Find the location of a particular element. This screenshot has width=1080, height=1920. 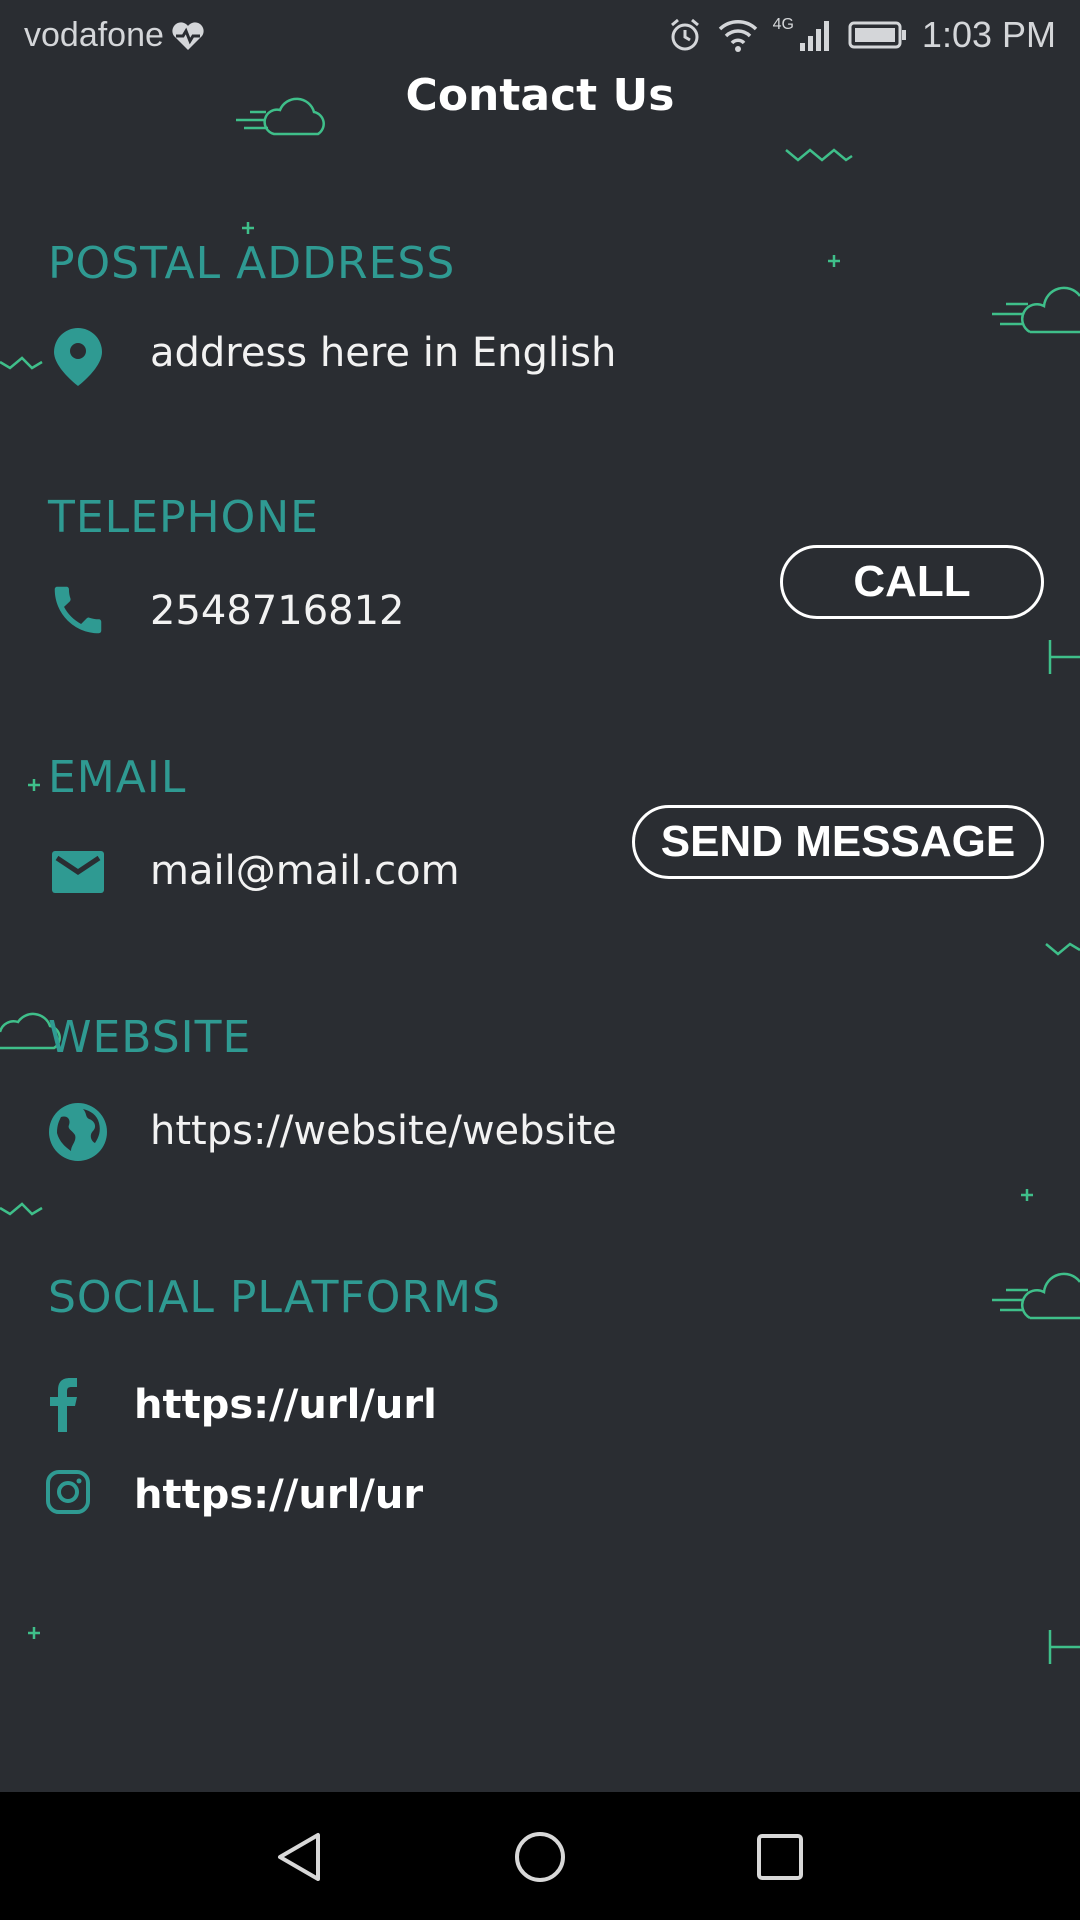

back-icon is located at coordinates (299, 1857).